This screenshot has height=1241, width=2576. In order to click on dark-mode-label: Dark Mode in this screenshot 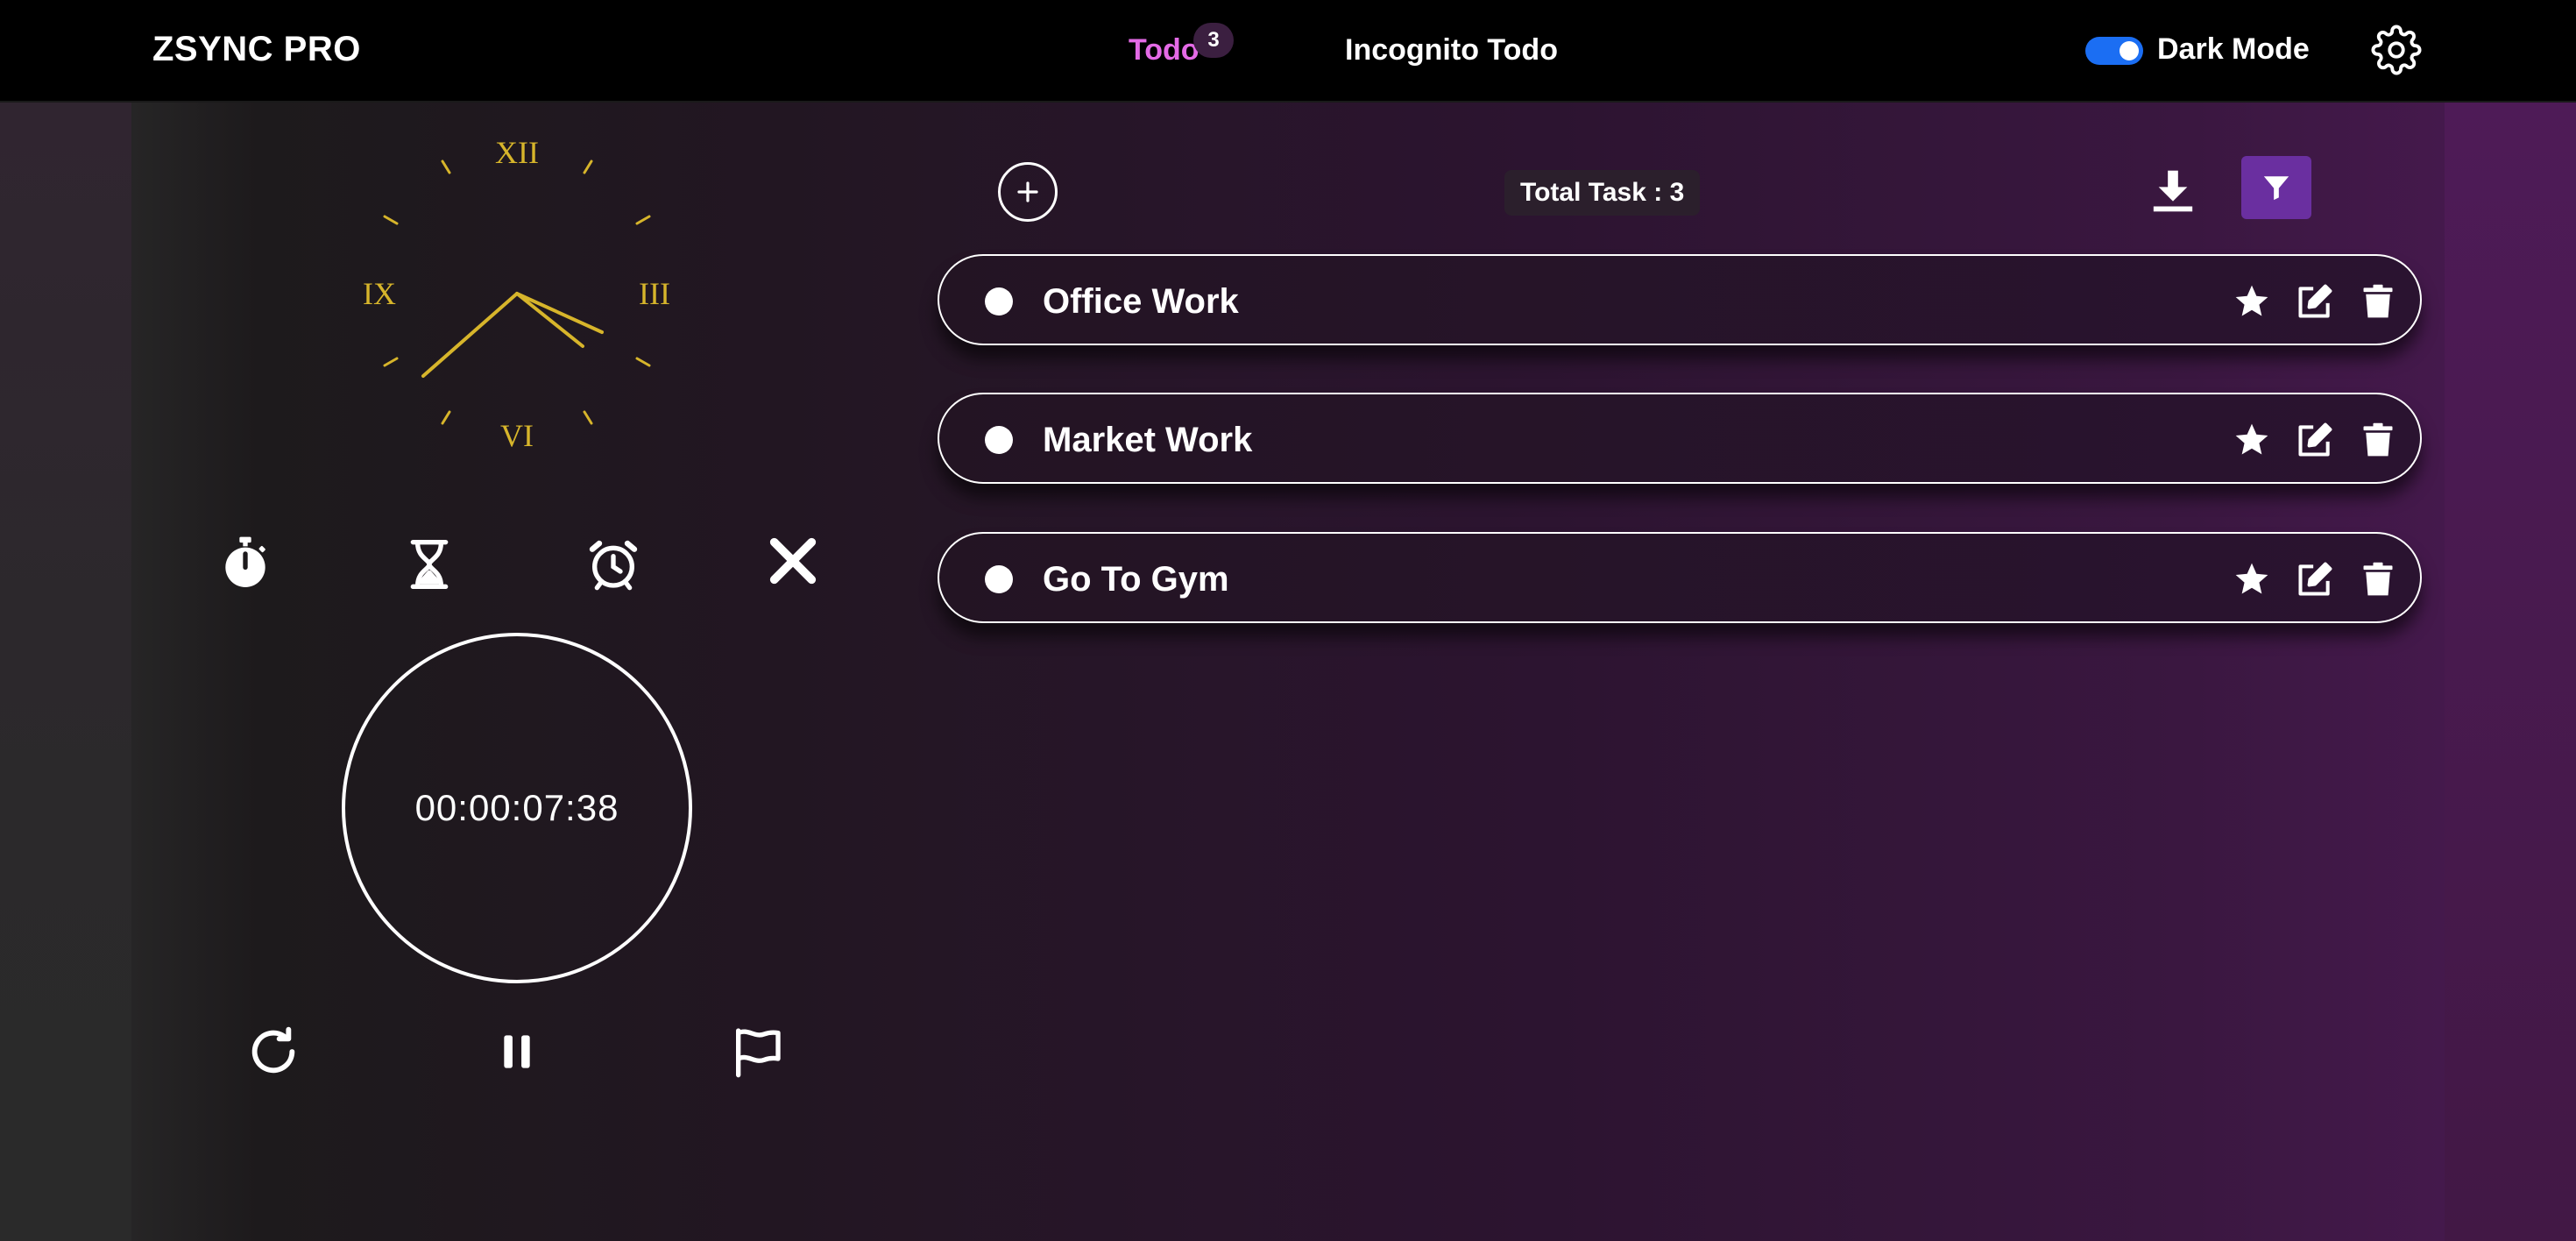, I will do `click(2233, 49)`.